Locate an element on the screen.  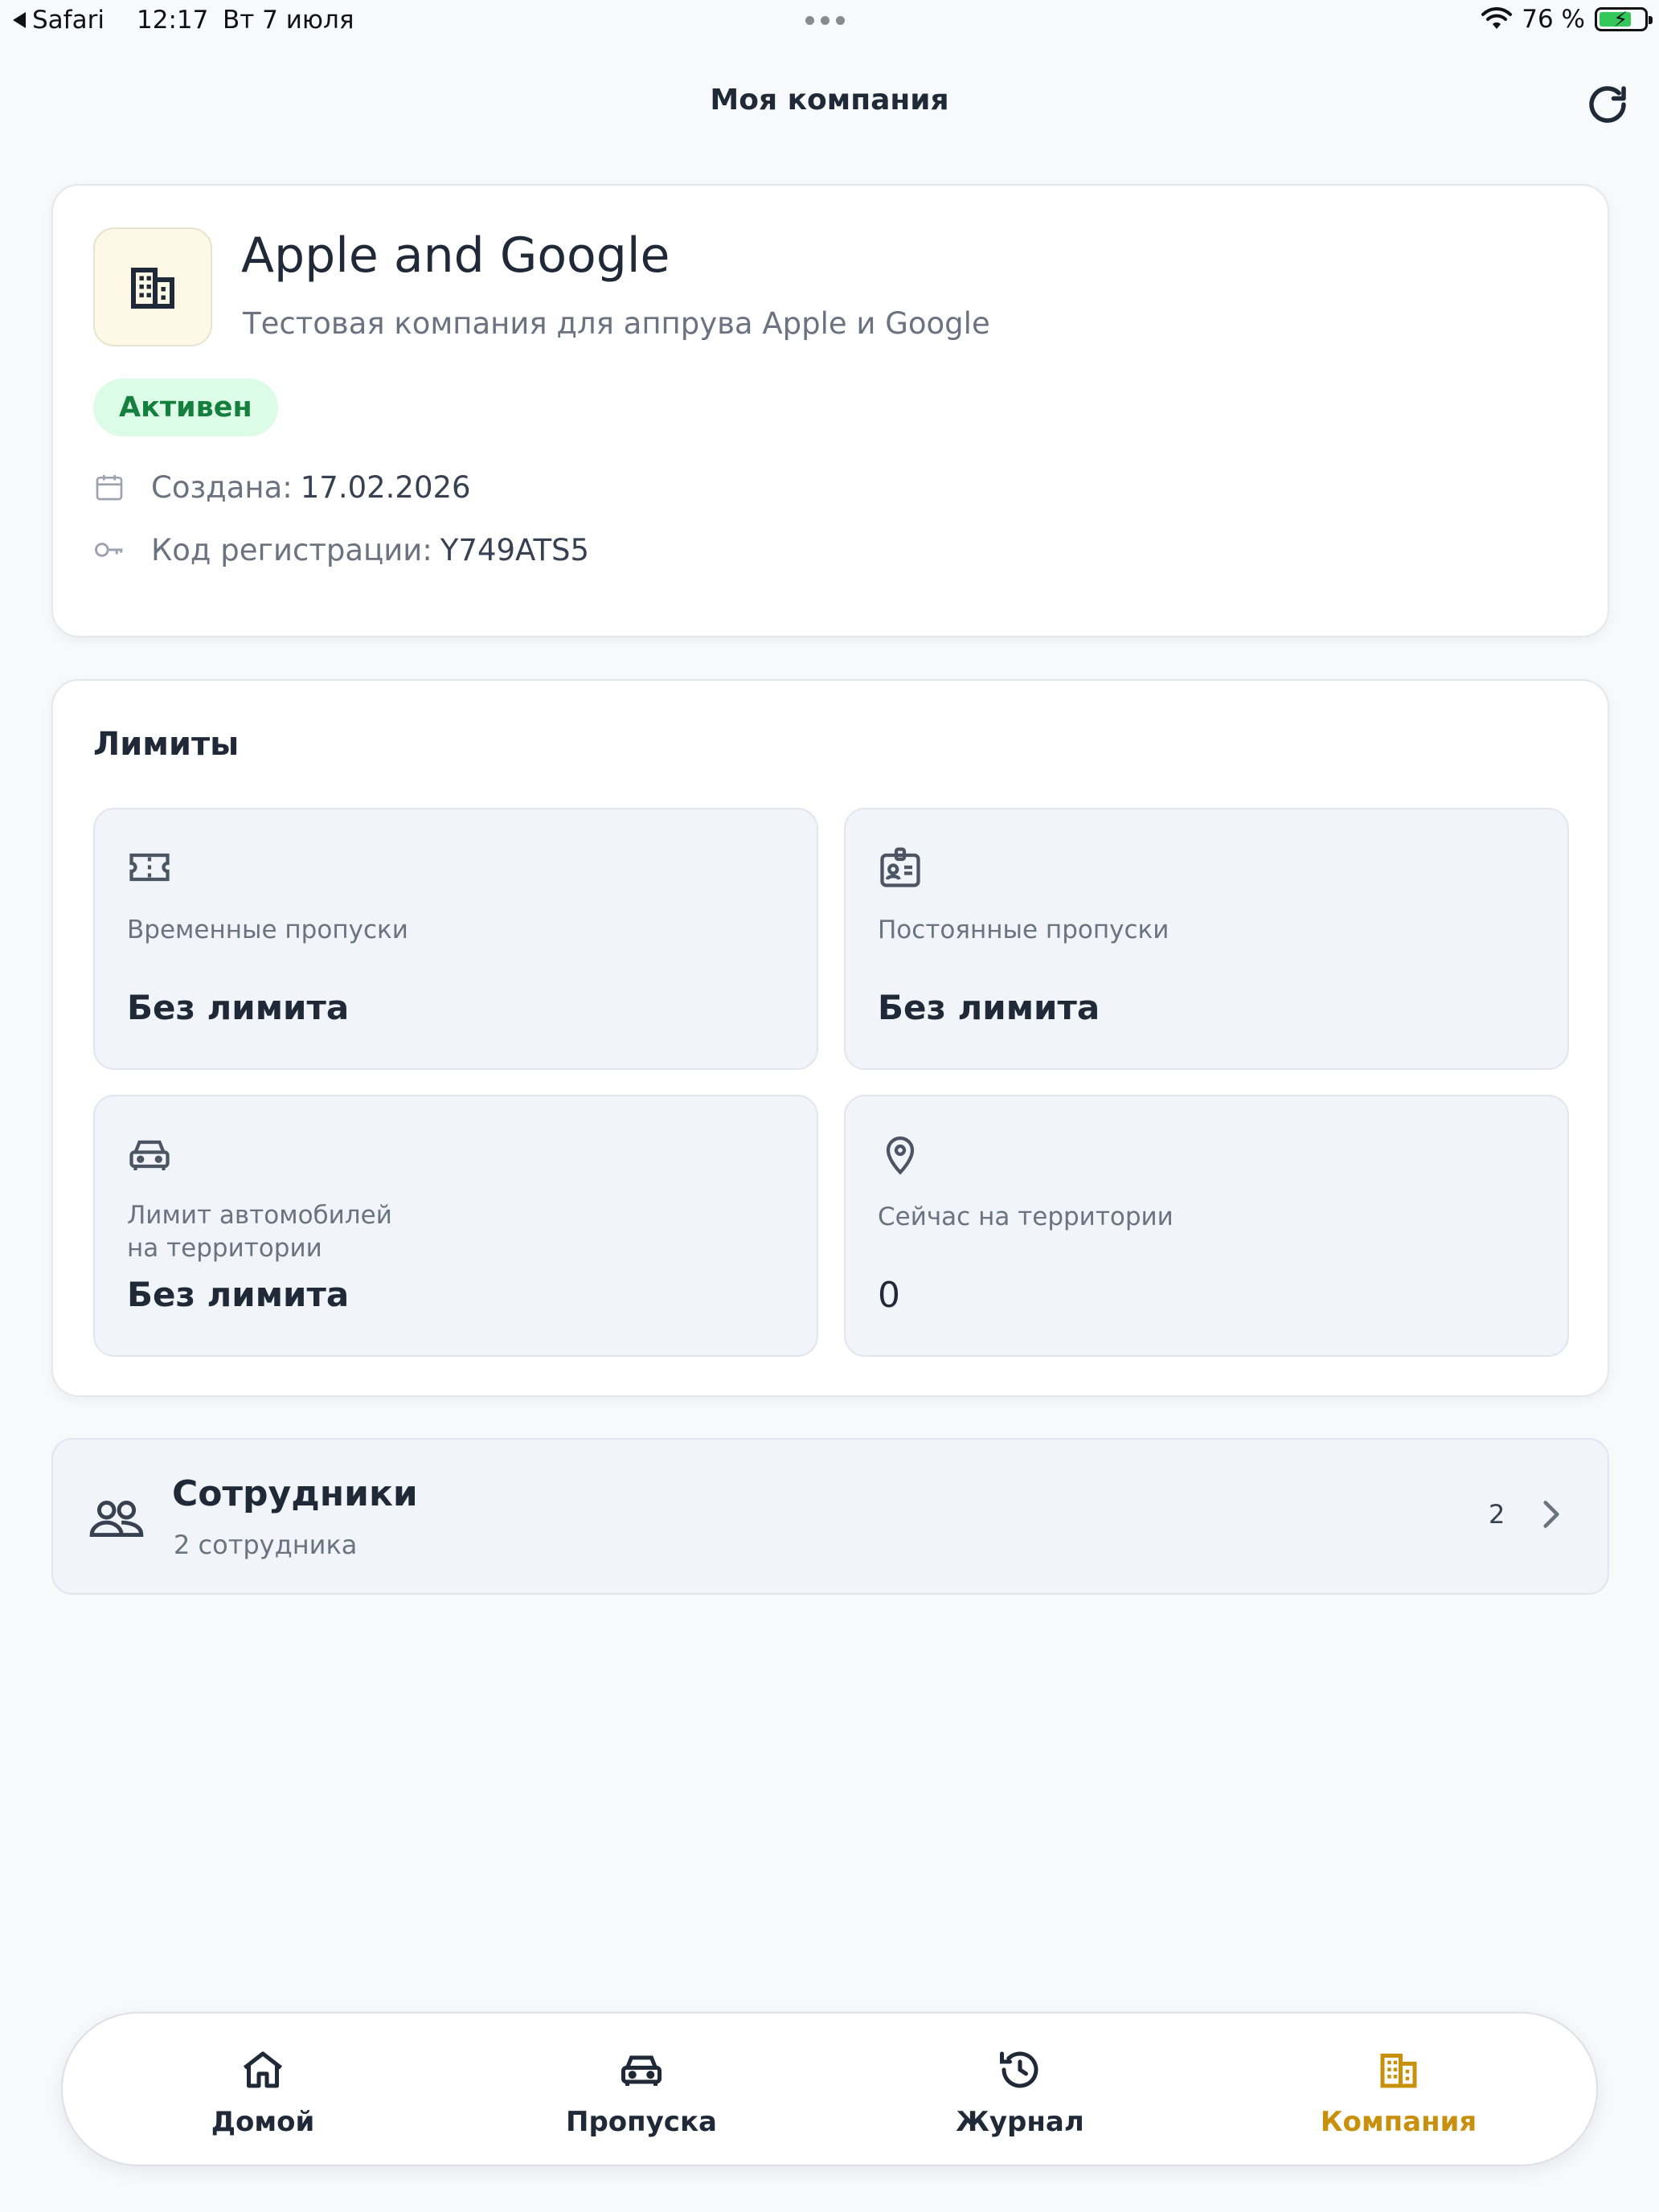
limit-label-line1: Лимит автомобилей is located at coordinates (259, 1215).